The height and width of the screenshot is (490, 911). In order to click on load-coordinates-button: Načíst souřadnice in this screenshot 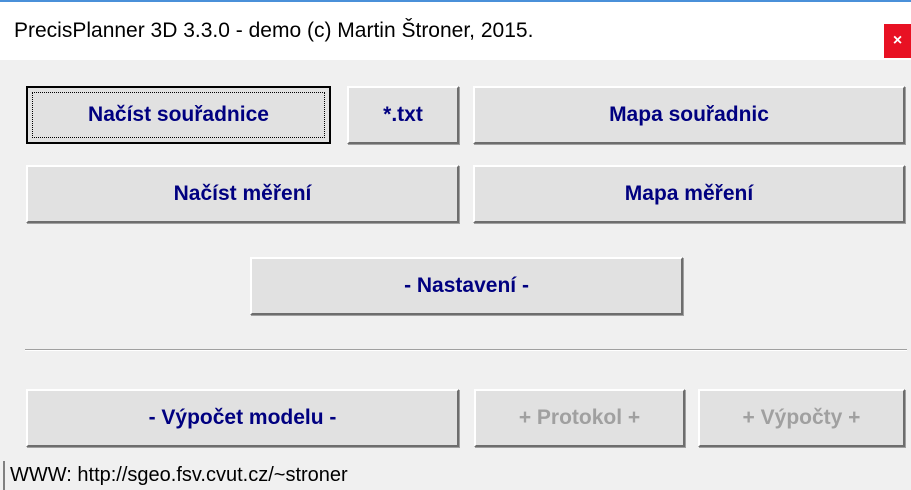, I will do `click(178, 115)`.